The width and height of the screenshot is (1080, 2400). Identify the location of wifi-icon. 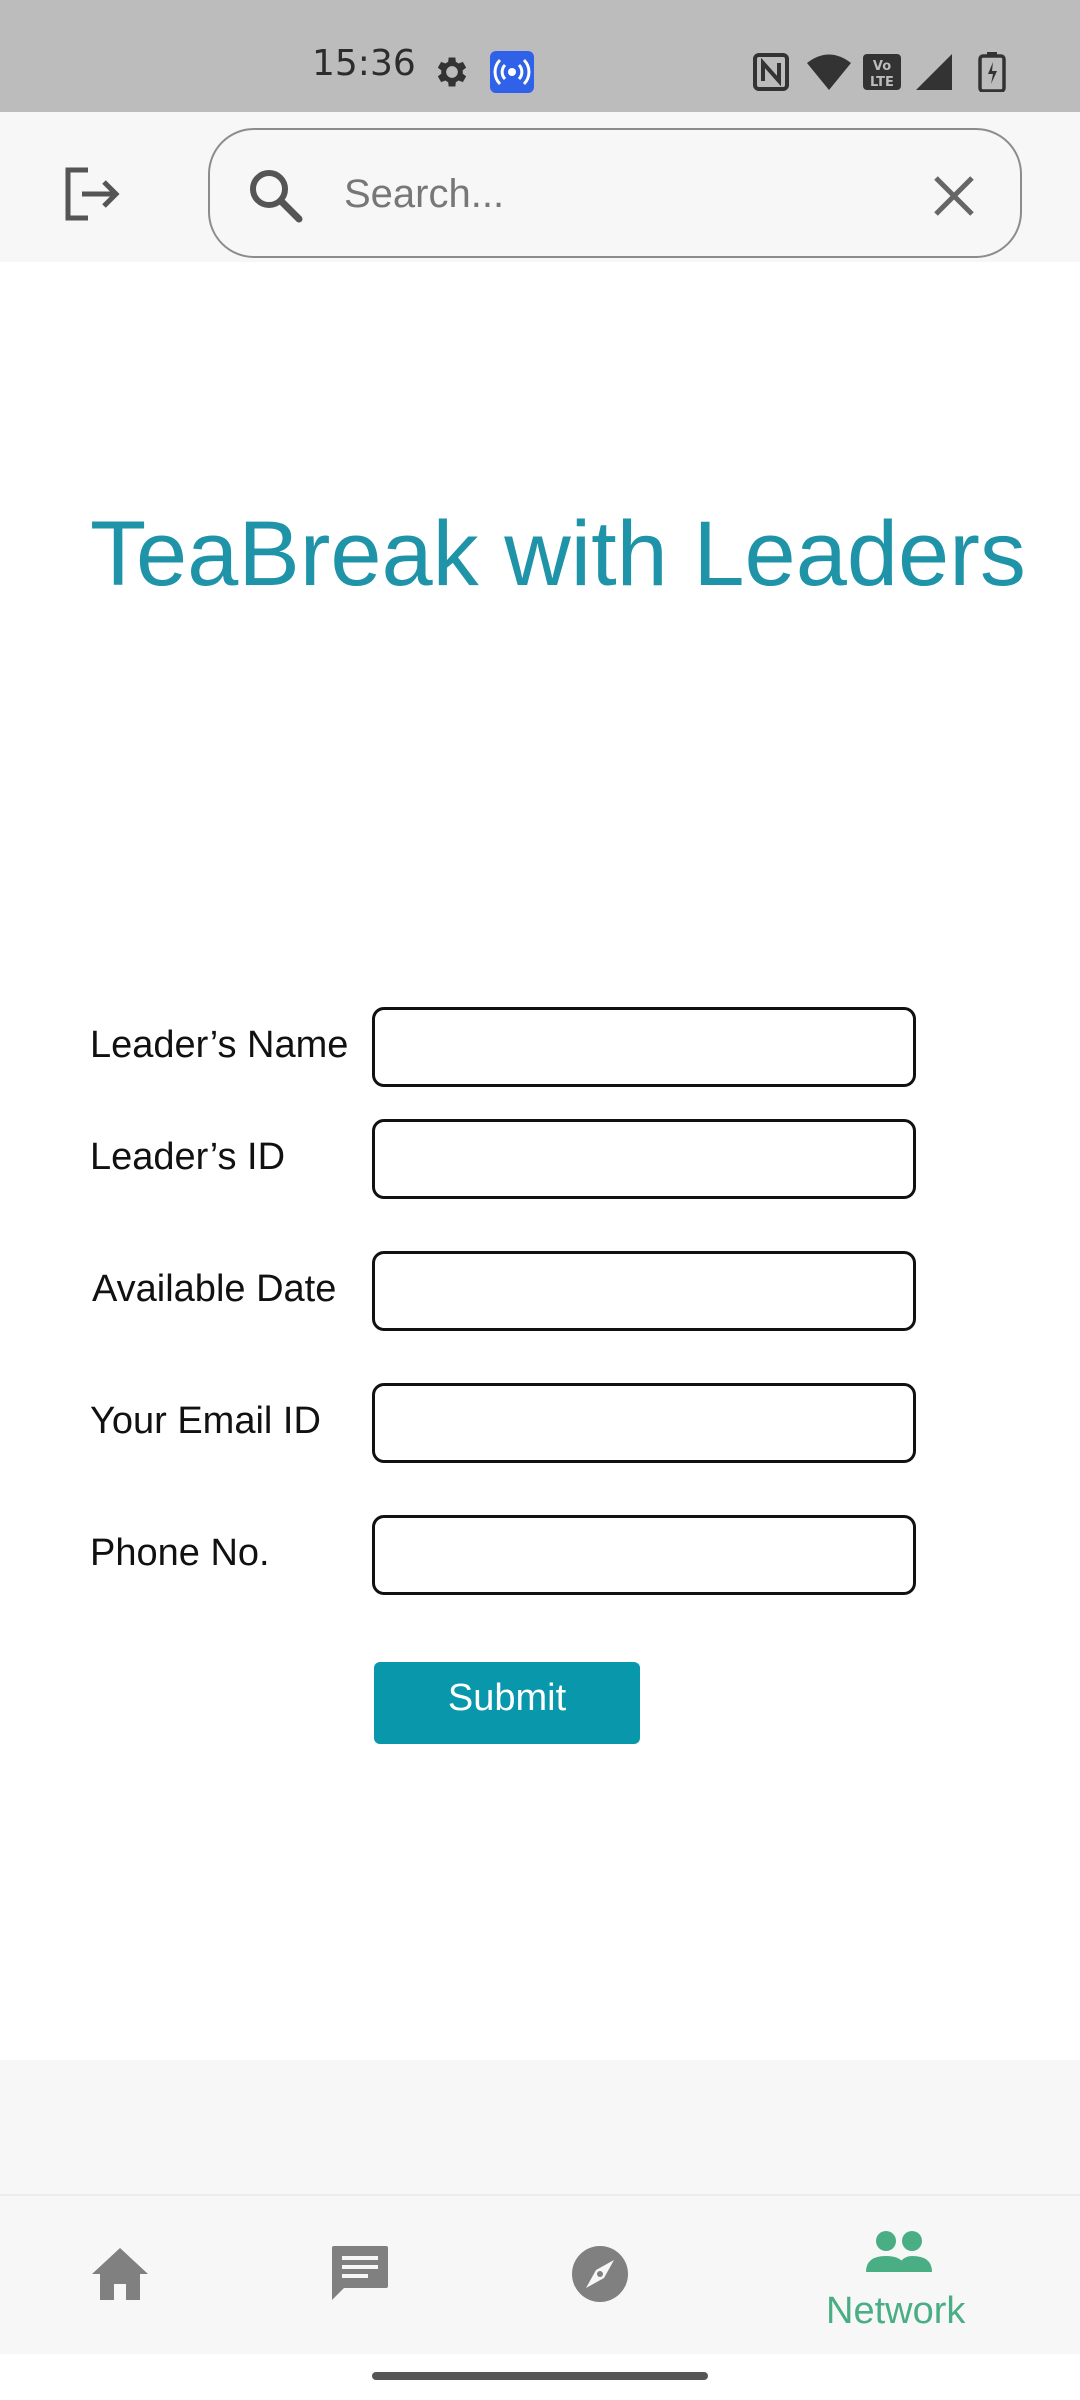
(829, 72).